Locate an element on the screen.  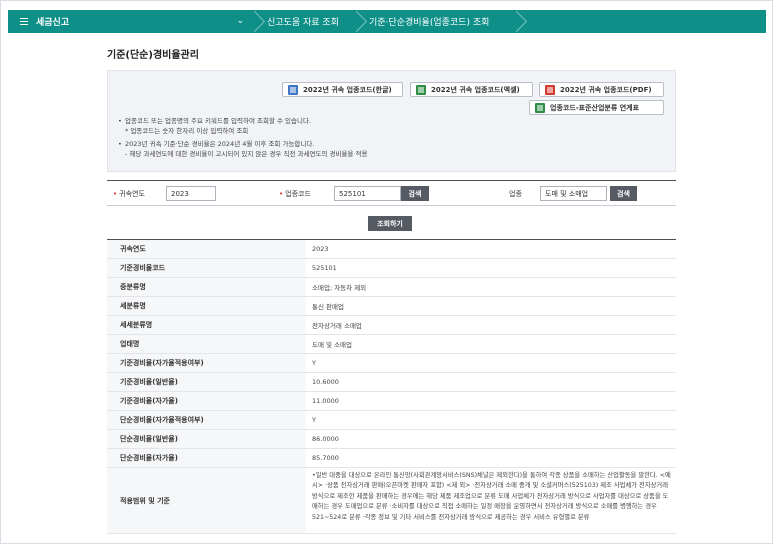
note-1-sub: * 업종코드는 숫자 한자리 이상 입력하여 조회 is located at coordinates (187, 131).